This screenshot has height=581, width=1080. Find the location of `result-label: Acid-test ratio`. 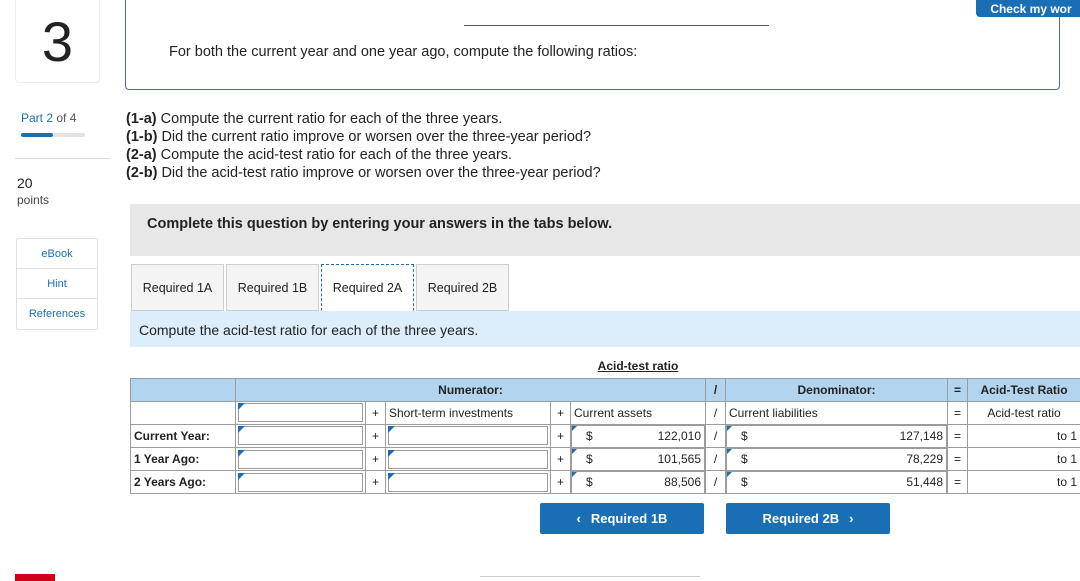

result-label: Acid-test ratio is located at coordinates (1023, 412).